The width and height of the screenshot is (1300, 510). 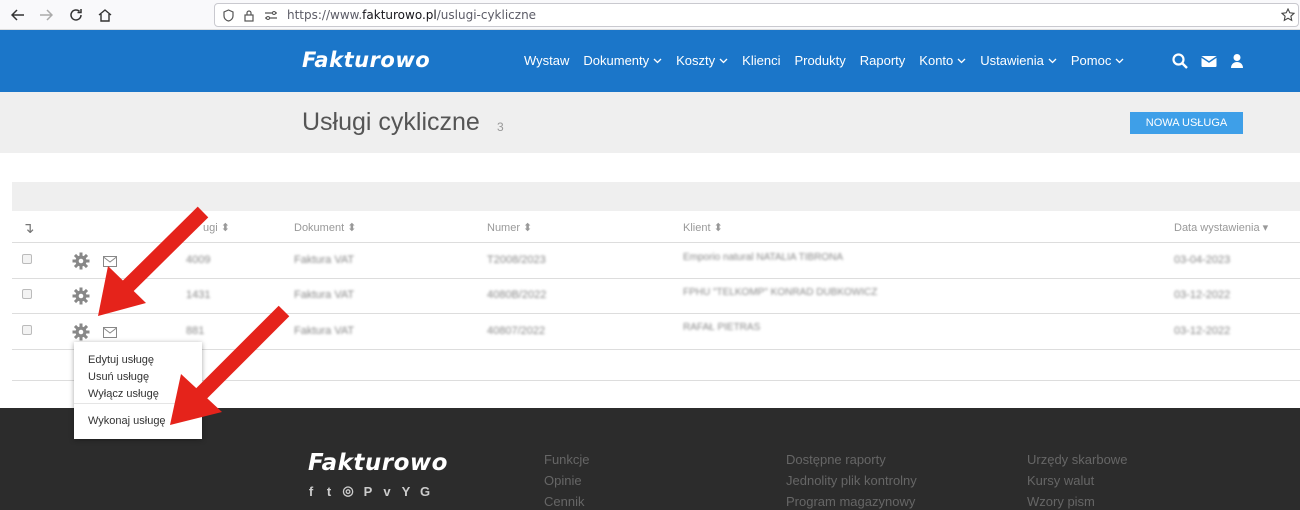 I want to click on footer-link: Dostępne raporty, so click(x=836, y=459).